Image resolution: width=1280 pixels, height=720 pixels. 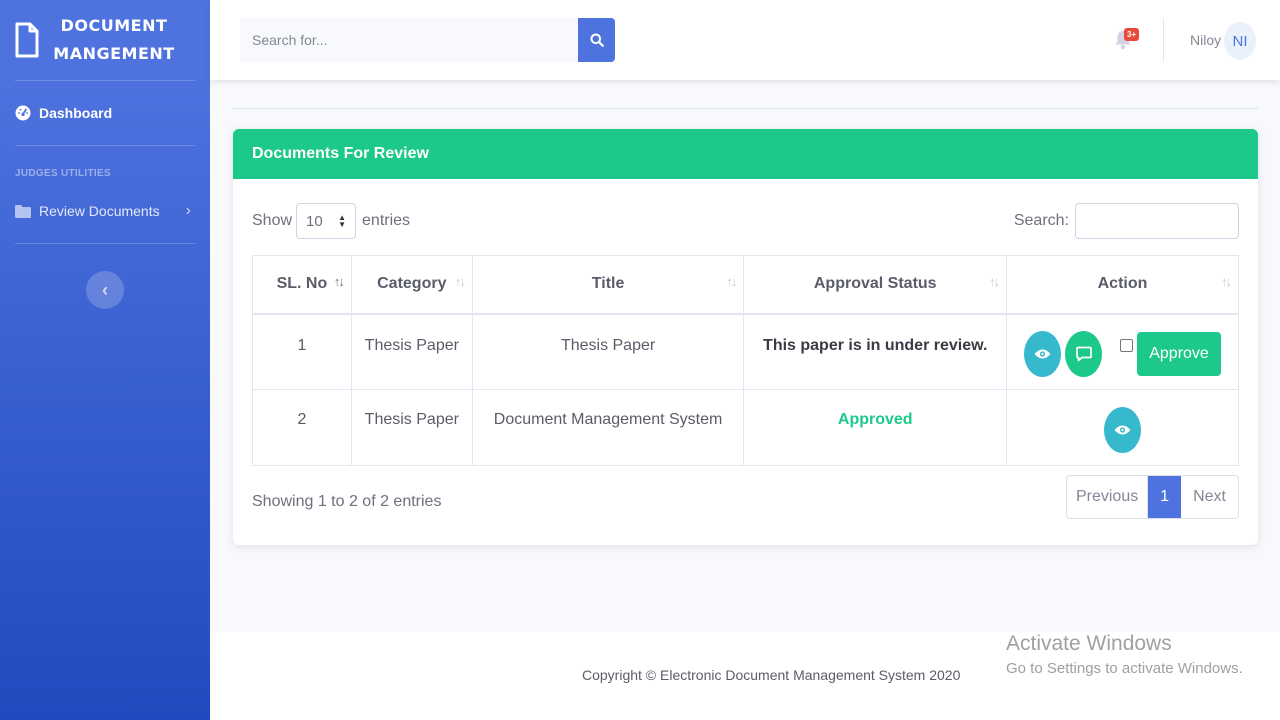 I want to click on folder-icon, so click(x=23, y=211).